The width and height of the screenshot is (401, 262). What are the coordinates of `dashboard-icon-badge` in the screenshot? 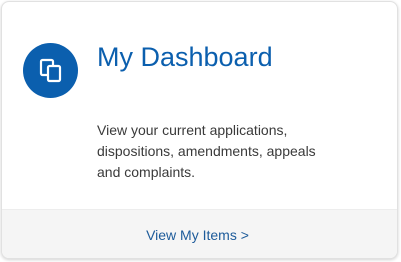 It's located at (50, 70).